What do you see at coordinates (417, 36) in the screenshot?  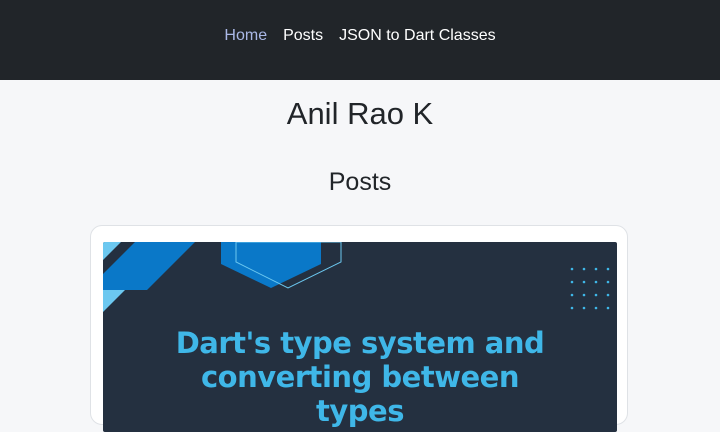 I see `nav-link-json-to-dart: JSON to Dart Classes` at bounding box center [417, 36].